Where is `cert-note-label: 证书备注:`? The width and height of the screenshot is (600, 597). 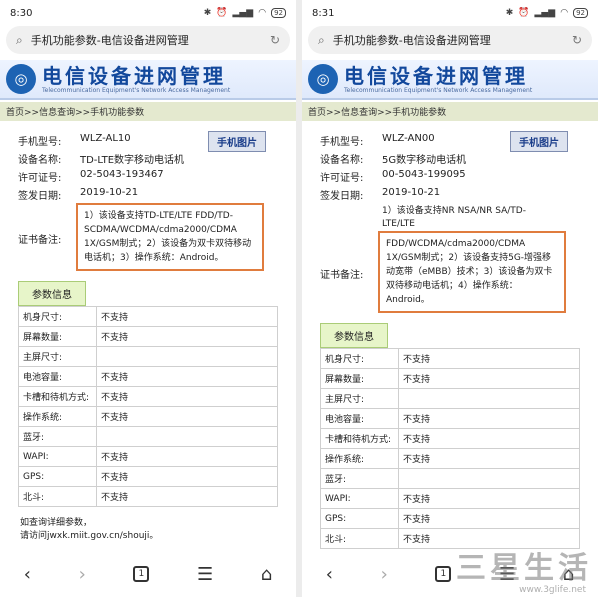
cert-note-label: 证书备注: is located at coordinates (342, 275).